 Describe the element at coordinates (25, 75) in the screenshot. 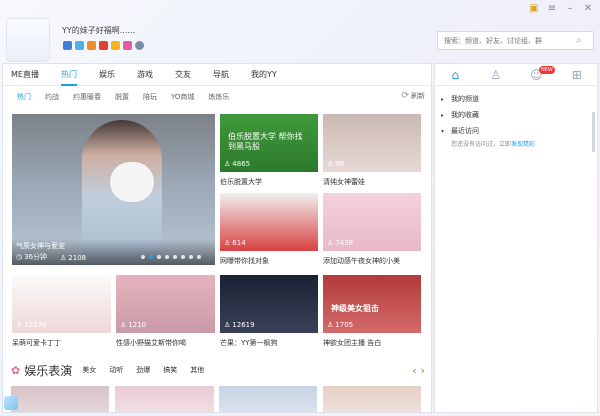

I see `tab-me-live: ME直播` at that location.